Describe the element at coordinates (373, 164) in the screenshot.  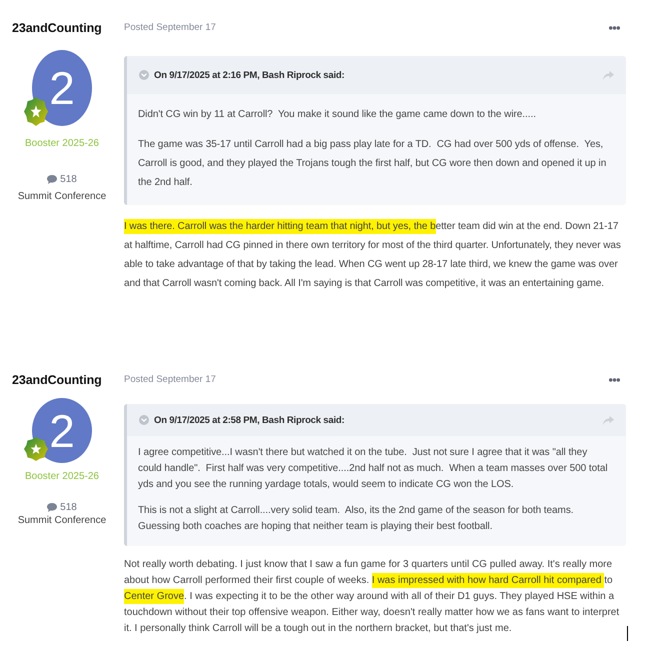
I see `quote-paragraph: The game was 35-17 until Carroll had a big pass play late for a TD. CG had over 500 yds of offense. Yes, Carroll is good, and they played the Trojans tough the first half, but CG wore then down and opened it up in the 2nd half.` at that location.